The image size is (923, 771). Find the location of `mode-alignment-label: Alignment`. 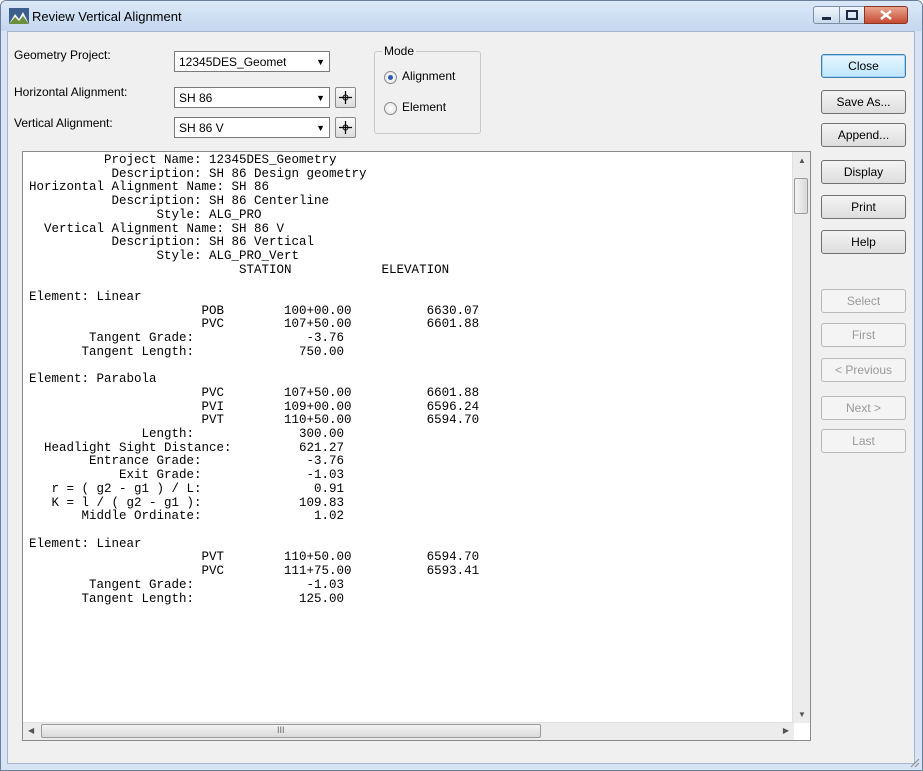

mode-alignment-label: Alignment is located at coordinates (428, 76).